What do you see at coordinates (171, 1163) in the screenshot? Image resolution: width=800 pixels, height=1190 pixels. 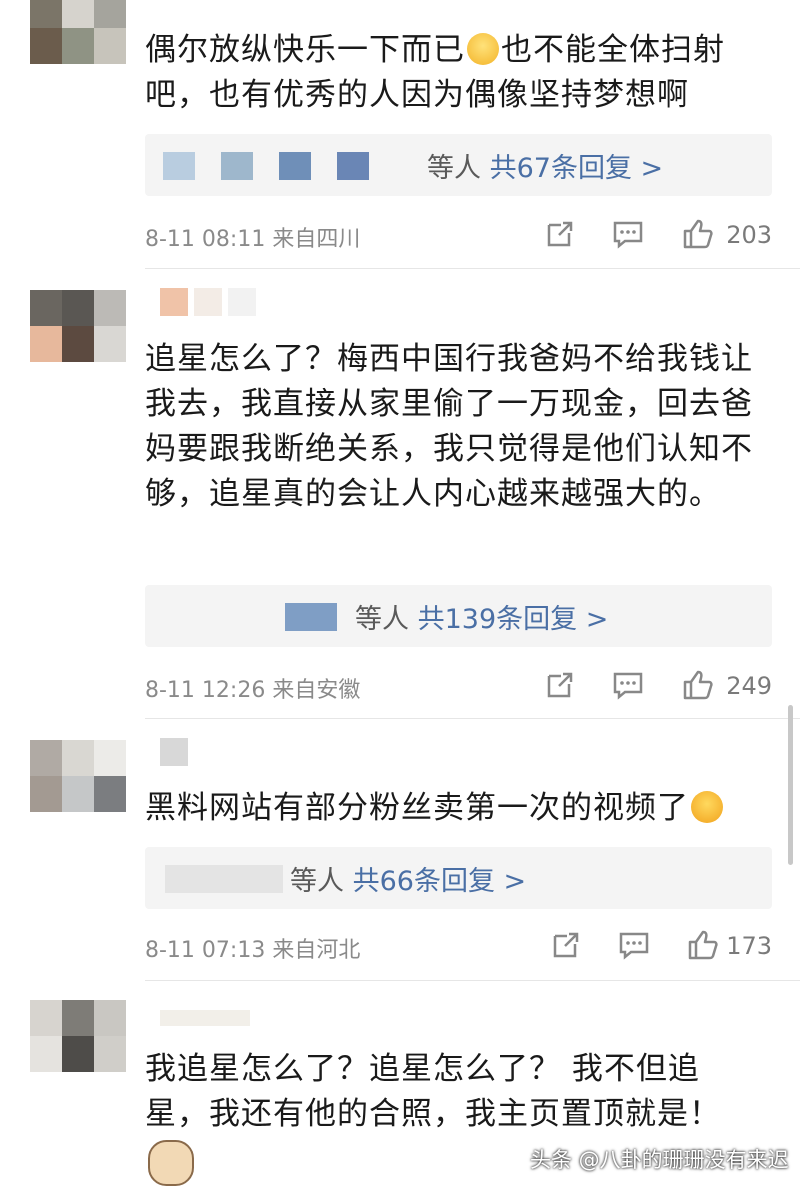 I see `cat-emoji-icon` at bounding box center [171, 1163].